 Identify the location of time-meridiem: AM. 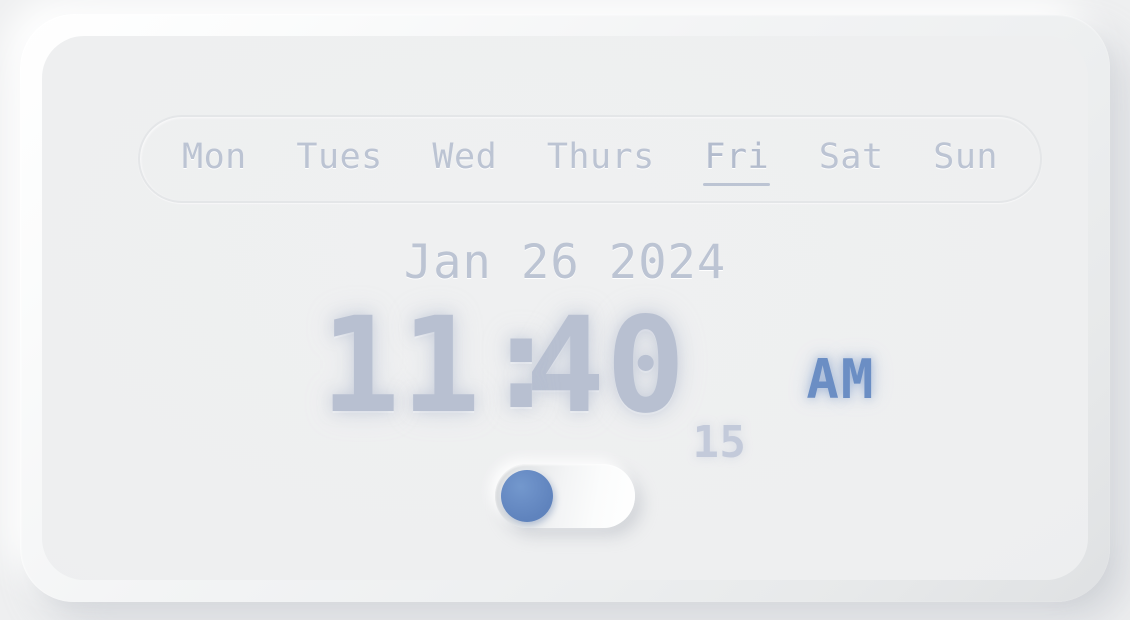
(841, 379).